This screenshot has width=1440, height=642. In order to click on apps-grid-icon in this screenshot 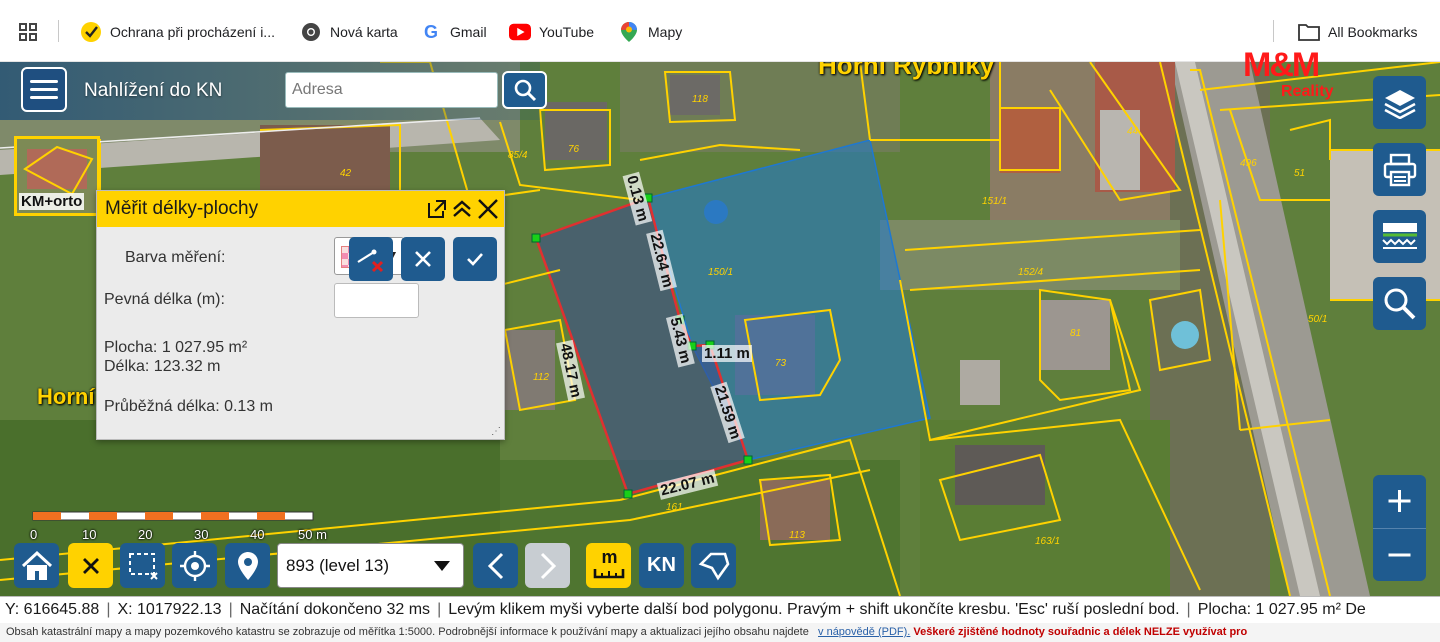, I will do `click(28, 32)`.